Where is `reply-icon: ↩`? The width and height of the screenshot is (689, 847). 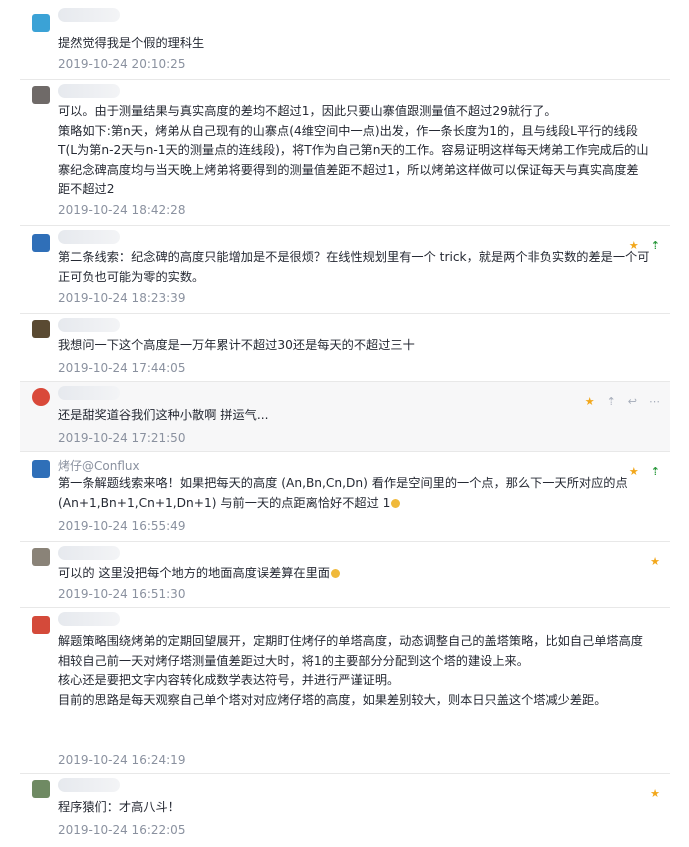
reply-icon: ↩ is located at coordinates (632, 402).